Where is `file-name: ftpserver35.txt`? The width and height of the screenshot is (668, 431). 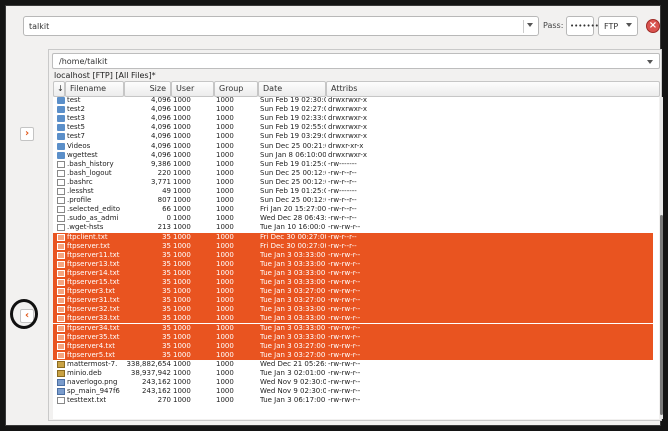 file-name: ftpserver35.txt is located at coordinates (93, 336).